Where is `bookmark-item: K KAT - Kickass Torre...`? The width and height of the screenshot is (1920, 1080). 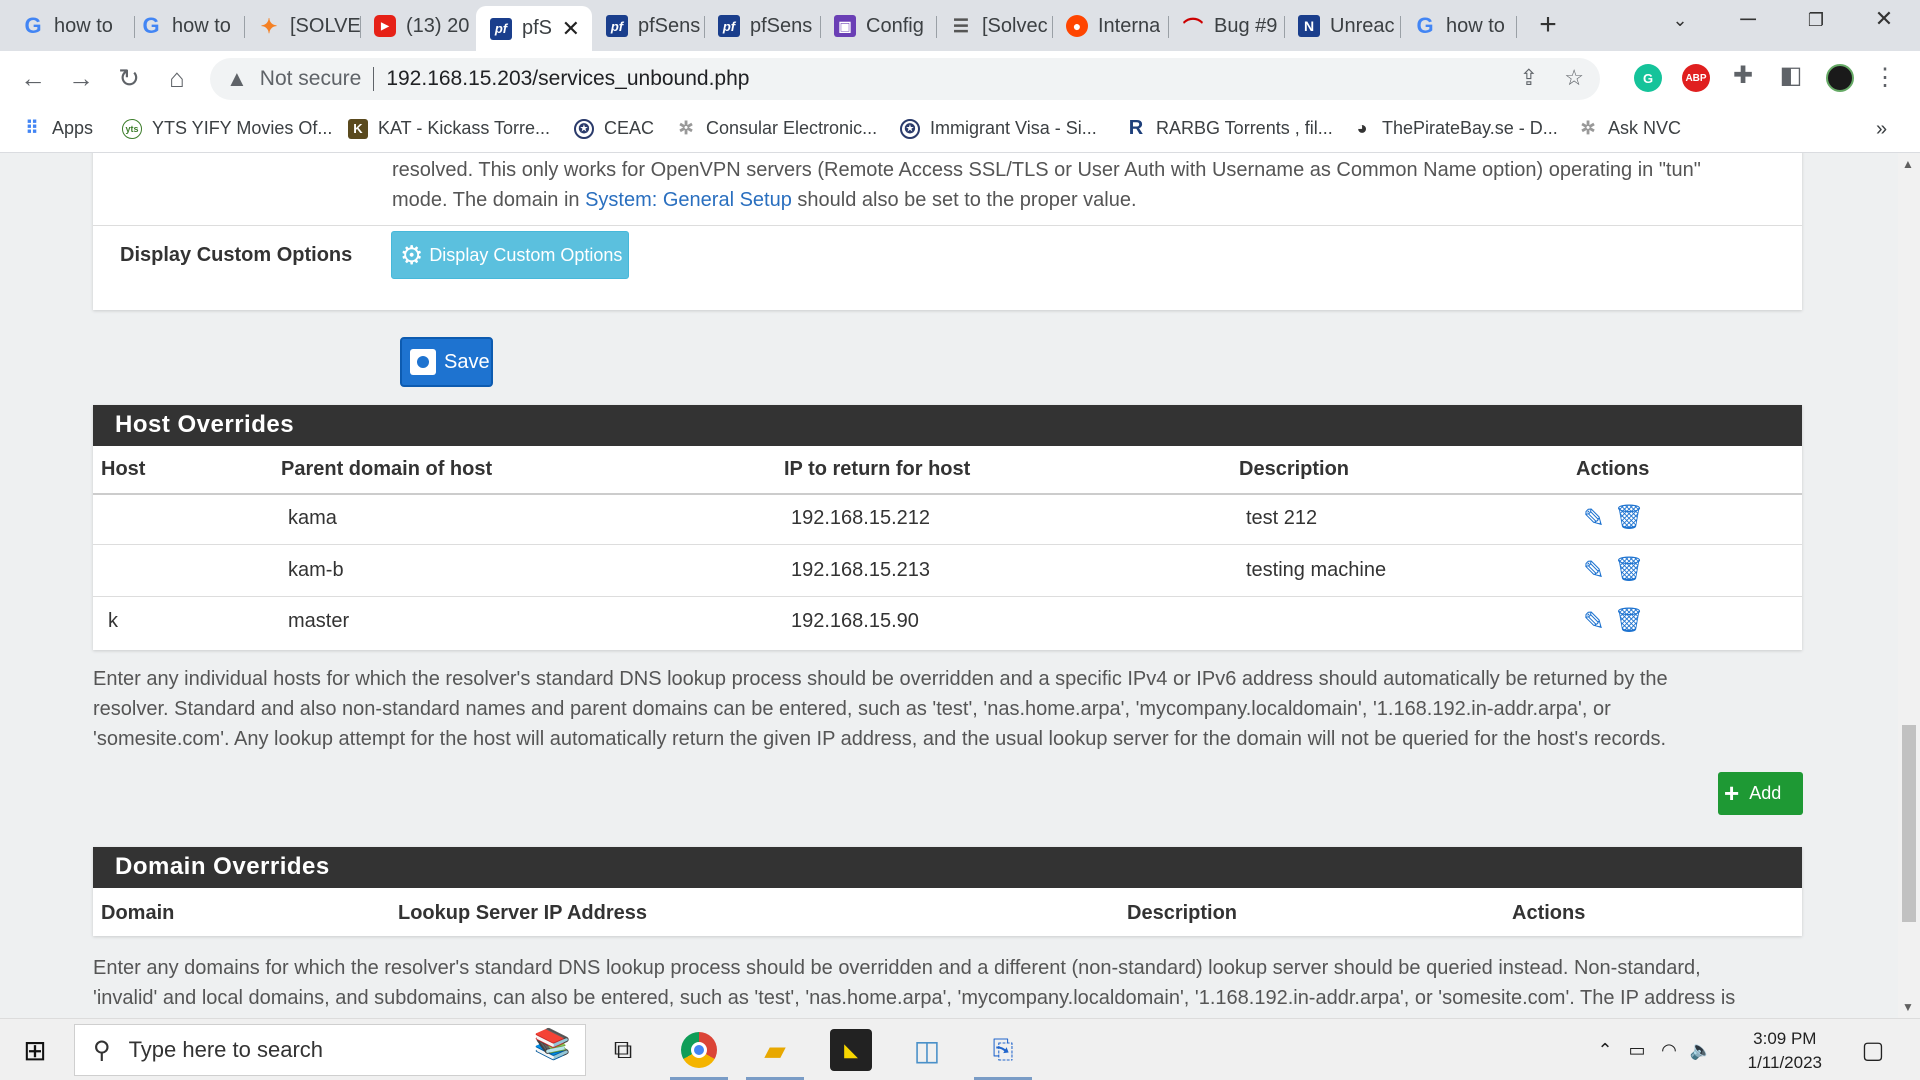
bookmark-item: K KAT - Kickass Torre... is located at coordinates (449, 128).